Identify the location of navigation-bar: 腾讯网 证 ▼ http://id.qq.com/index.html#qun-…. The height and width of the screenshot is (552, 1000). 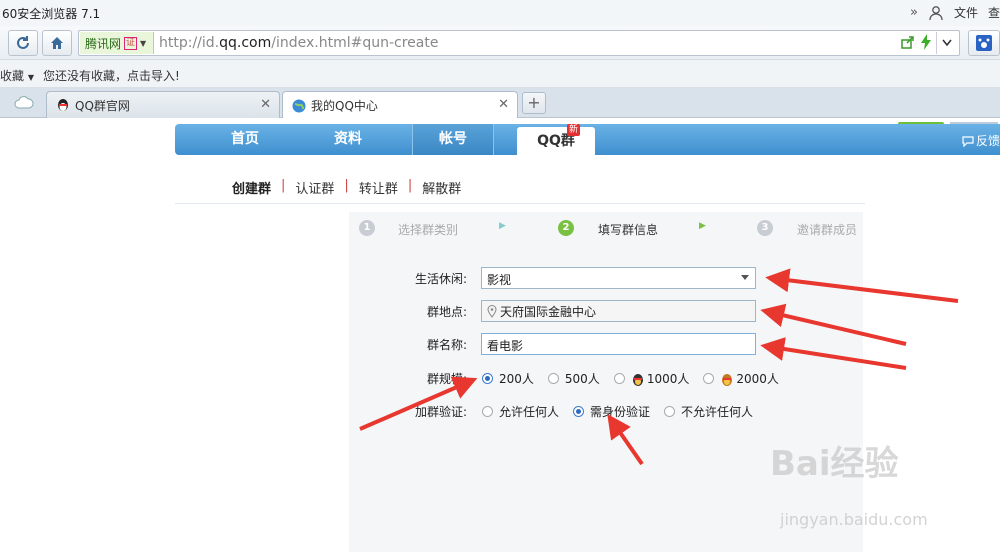
(500, 43).